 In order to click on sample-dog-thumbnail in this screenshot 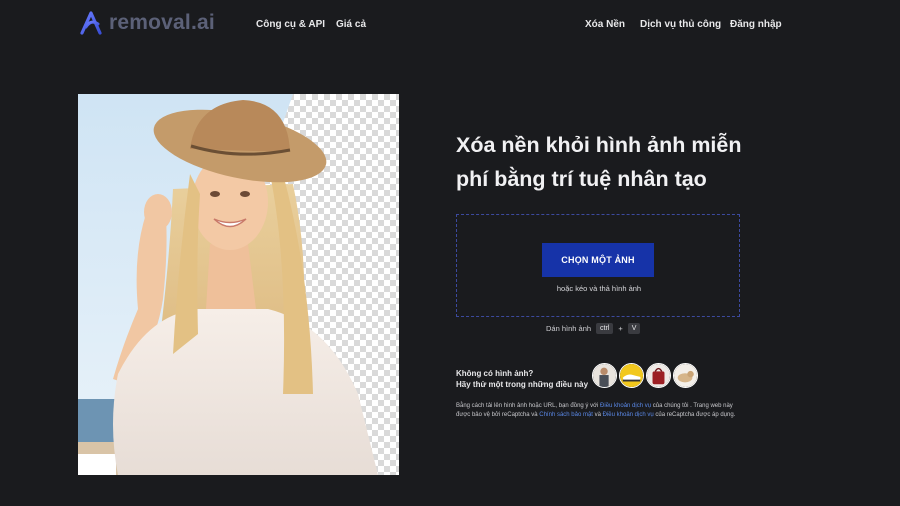, I will do `click(685, 375)`.